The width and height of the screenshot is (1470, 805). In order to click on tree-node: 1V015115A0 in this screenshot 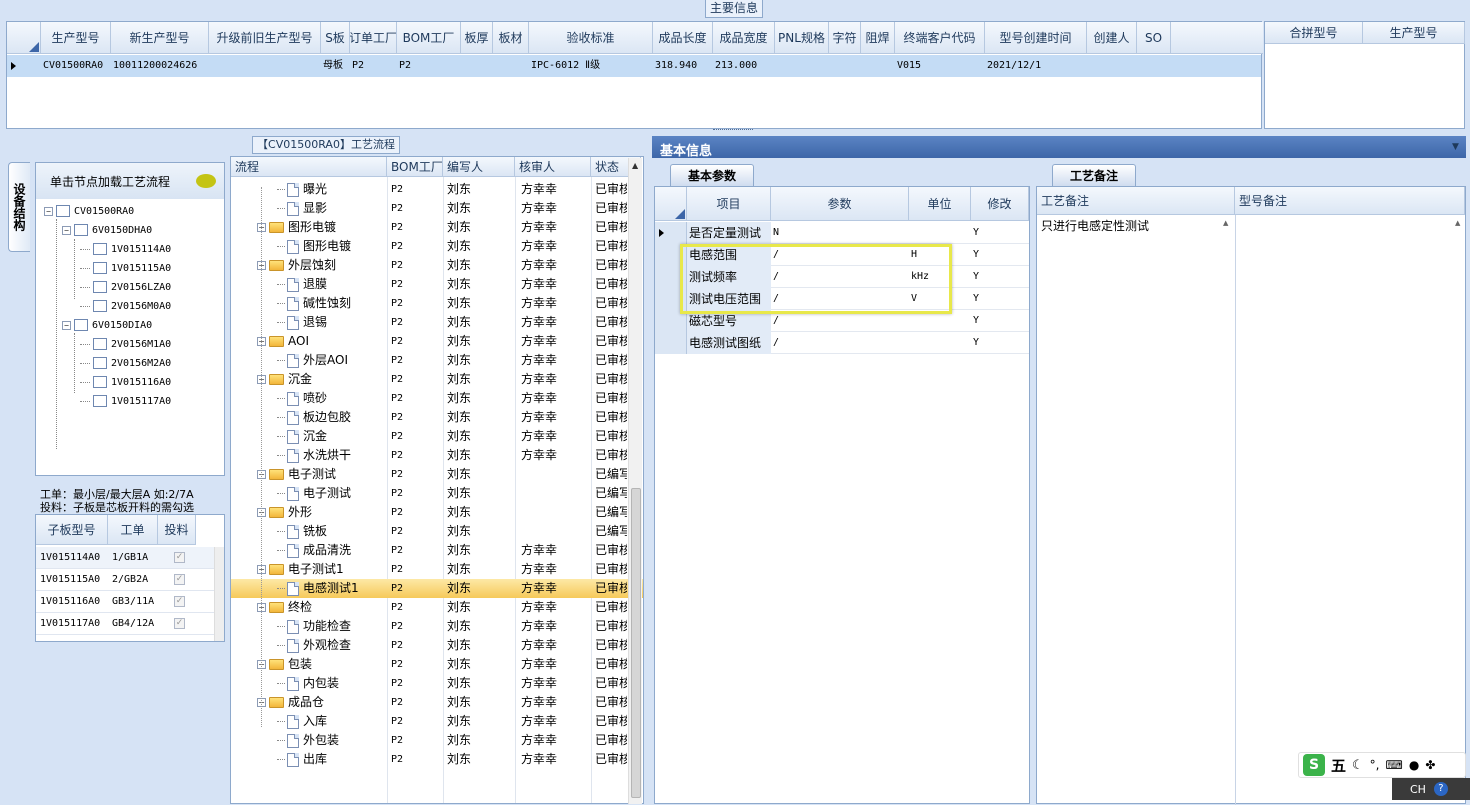, I will do `click(125, 269)`.